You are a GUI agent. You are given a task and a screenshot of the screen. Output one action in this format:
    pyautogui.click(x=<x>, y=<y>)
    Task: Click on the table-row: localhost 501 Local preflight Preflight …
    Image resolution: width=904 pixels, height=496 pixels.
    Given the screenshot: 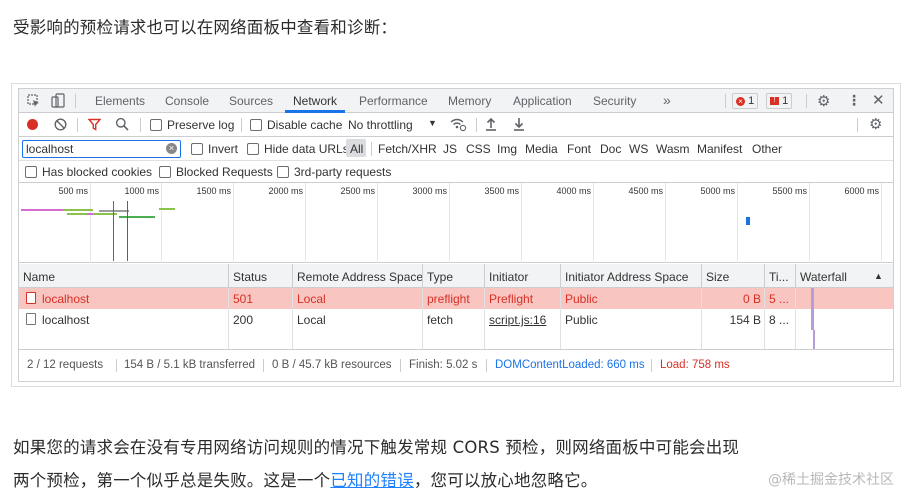 What is the action you would take?
    pyautogui.click(x=456, y=298)
    